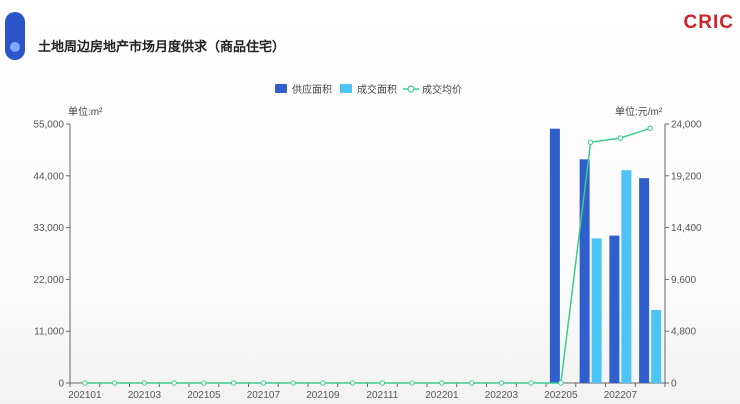  I want to click on right-tick-label: 4,800, so click(683, 332).